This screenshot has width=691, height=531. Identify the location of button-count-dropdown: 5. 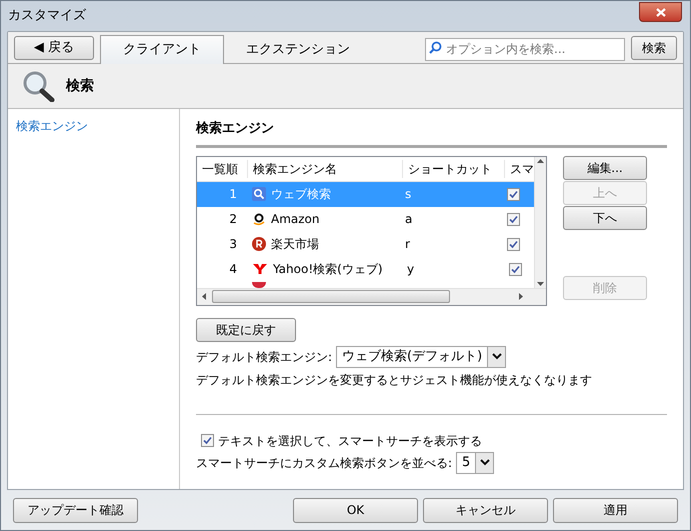
(475, 463).